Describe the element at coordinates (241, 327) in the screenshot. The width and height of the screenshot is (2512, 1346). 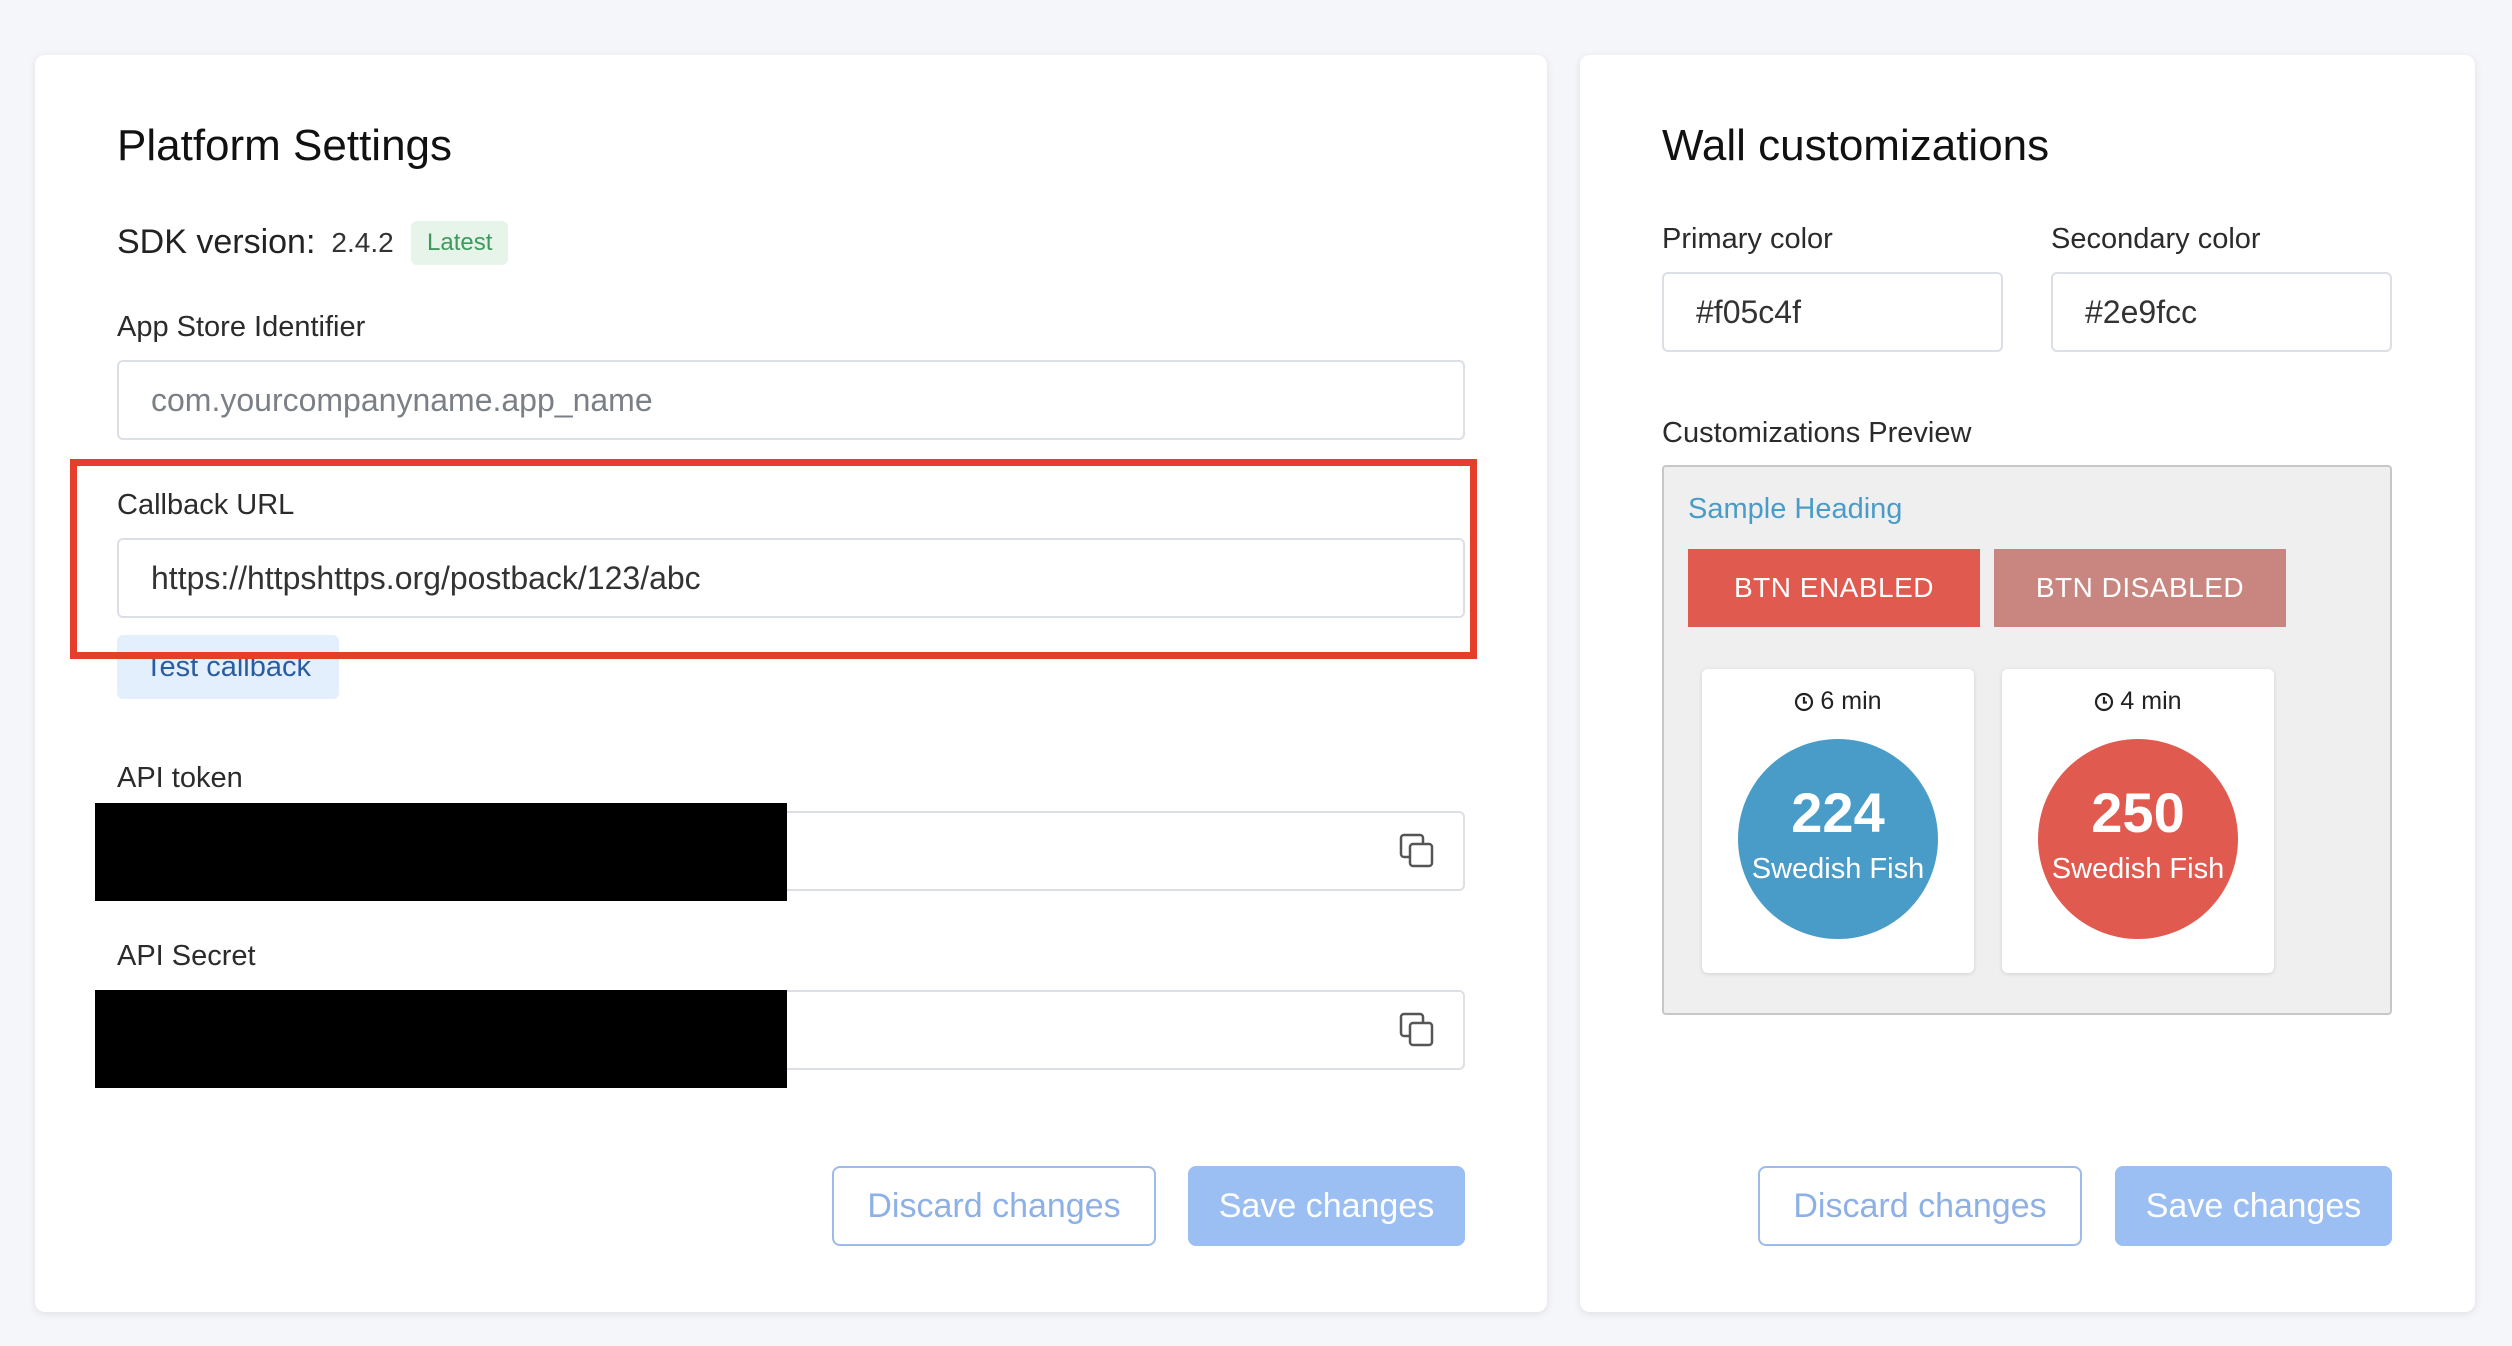
I see `app-store-identifier-label: App Store Identifier` at that location.